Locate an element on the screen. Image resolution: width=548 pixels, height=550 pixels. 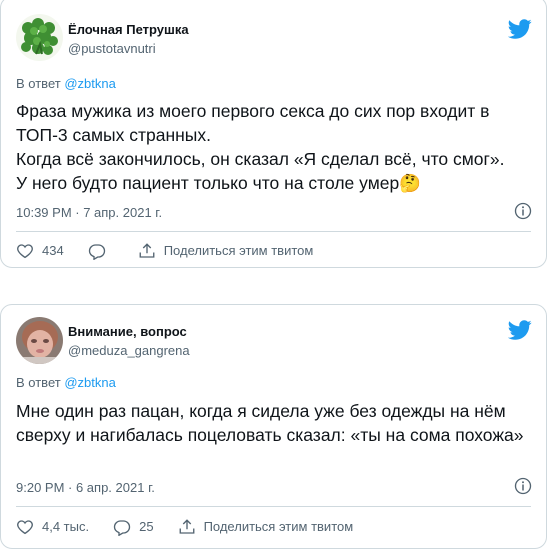
tweet-timestamp: 10:39 PM · 7 апр. 2021 г. is located at coordinates (89, 212).